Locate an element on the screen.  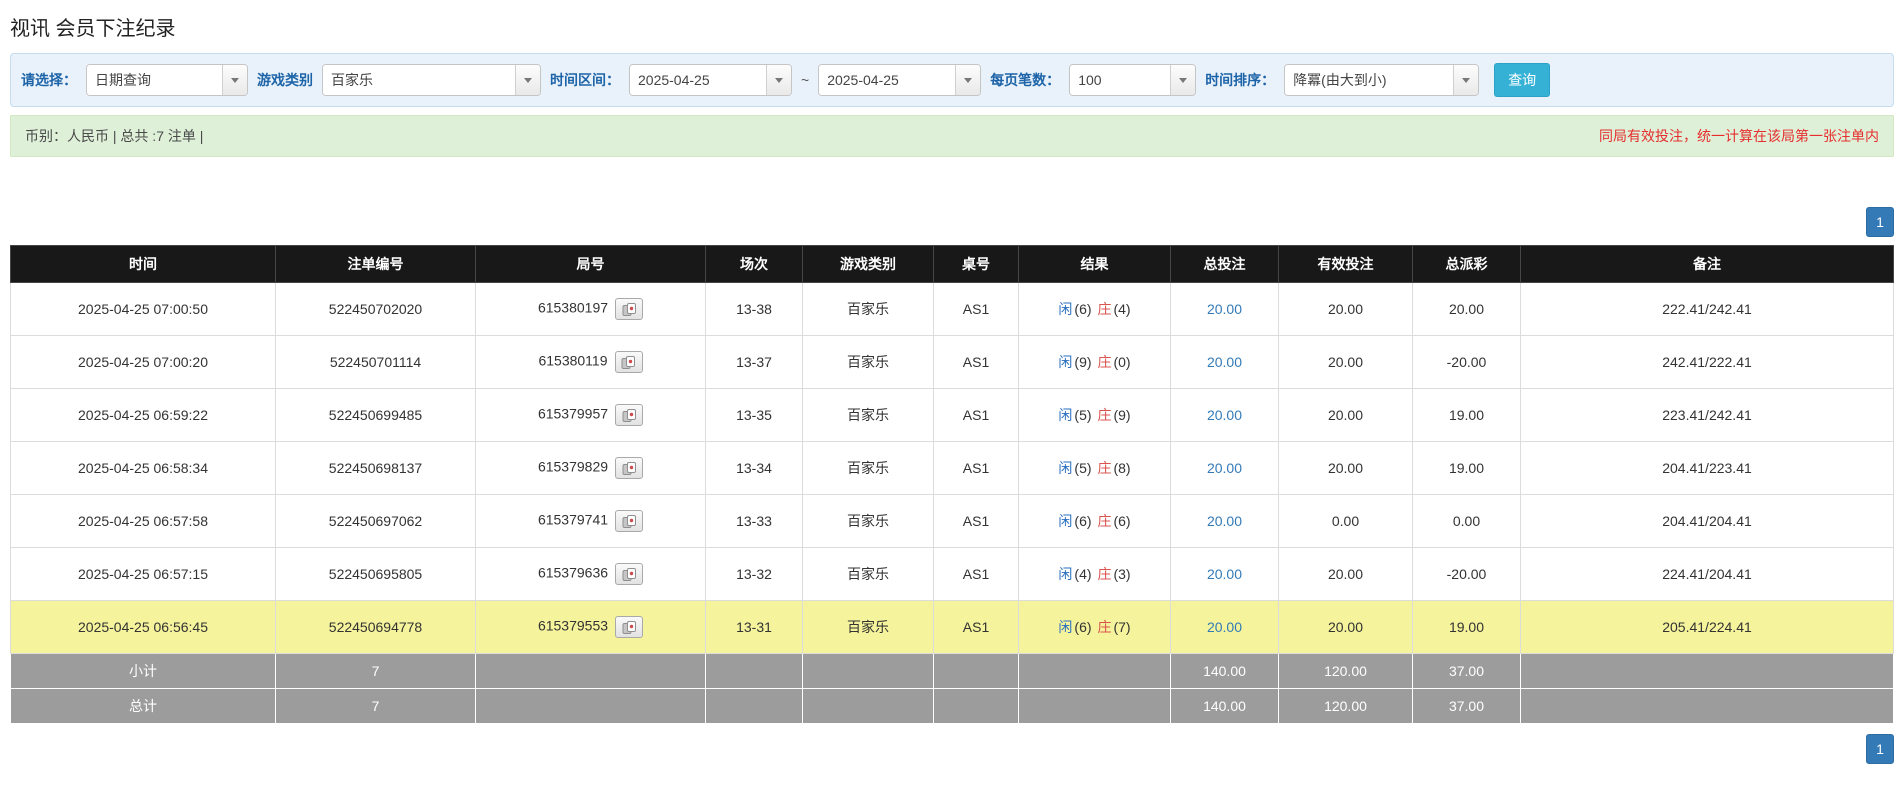
payout-cell: 19.00 is located at coordinates (1466, 627).